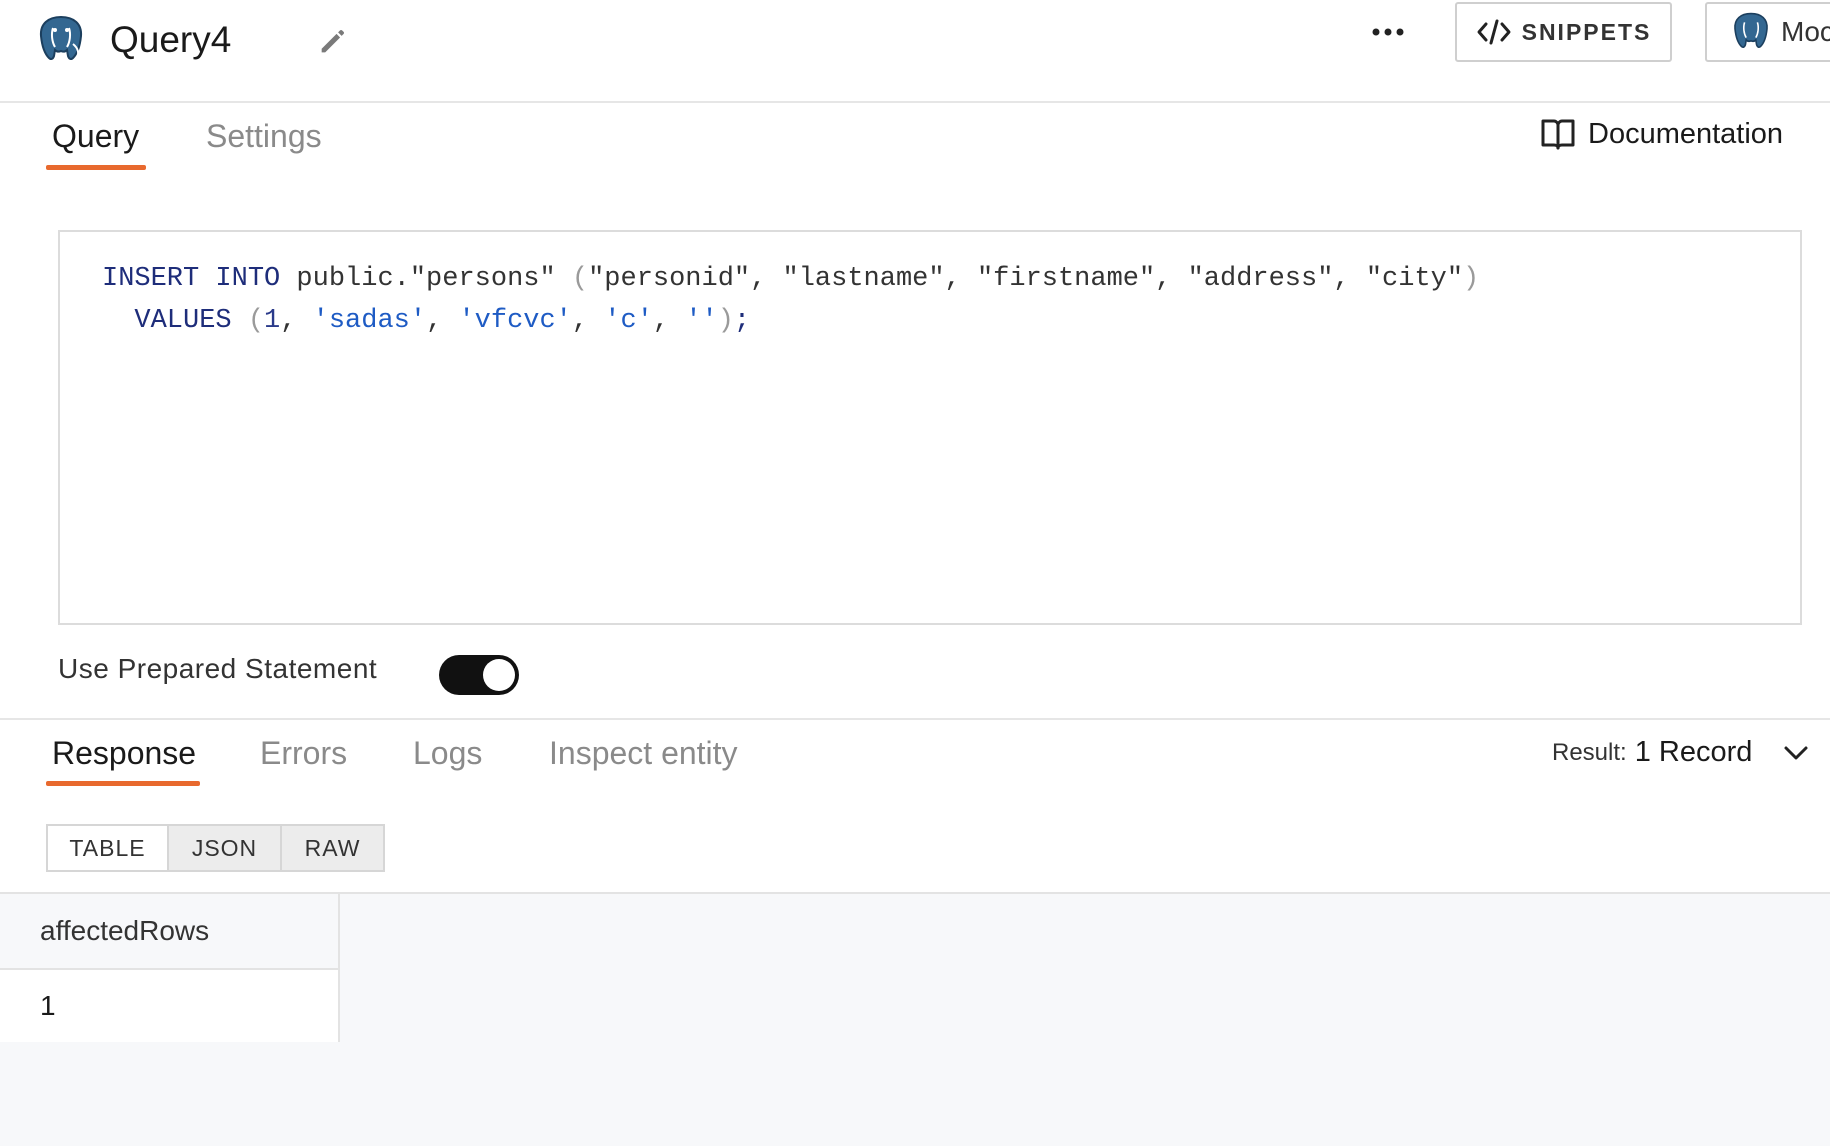 Image resolution: width=1830 pixels, height=1146 pixels. What do you see at coordinates (170, 40) in the screenshot?
I see `query-title: Query4` at bounding box center [170, 40].